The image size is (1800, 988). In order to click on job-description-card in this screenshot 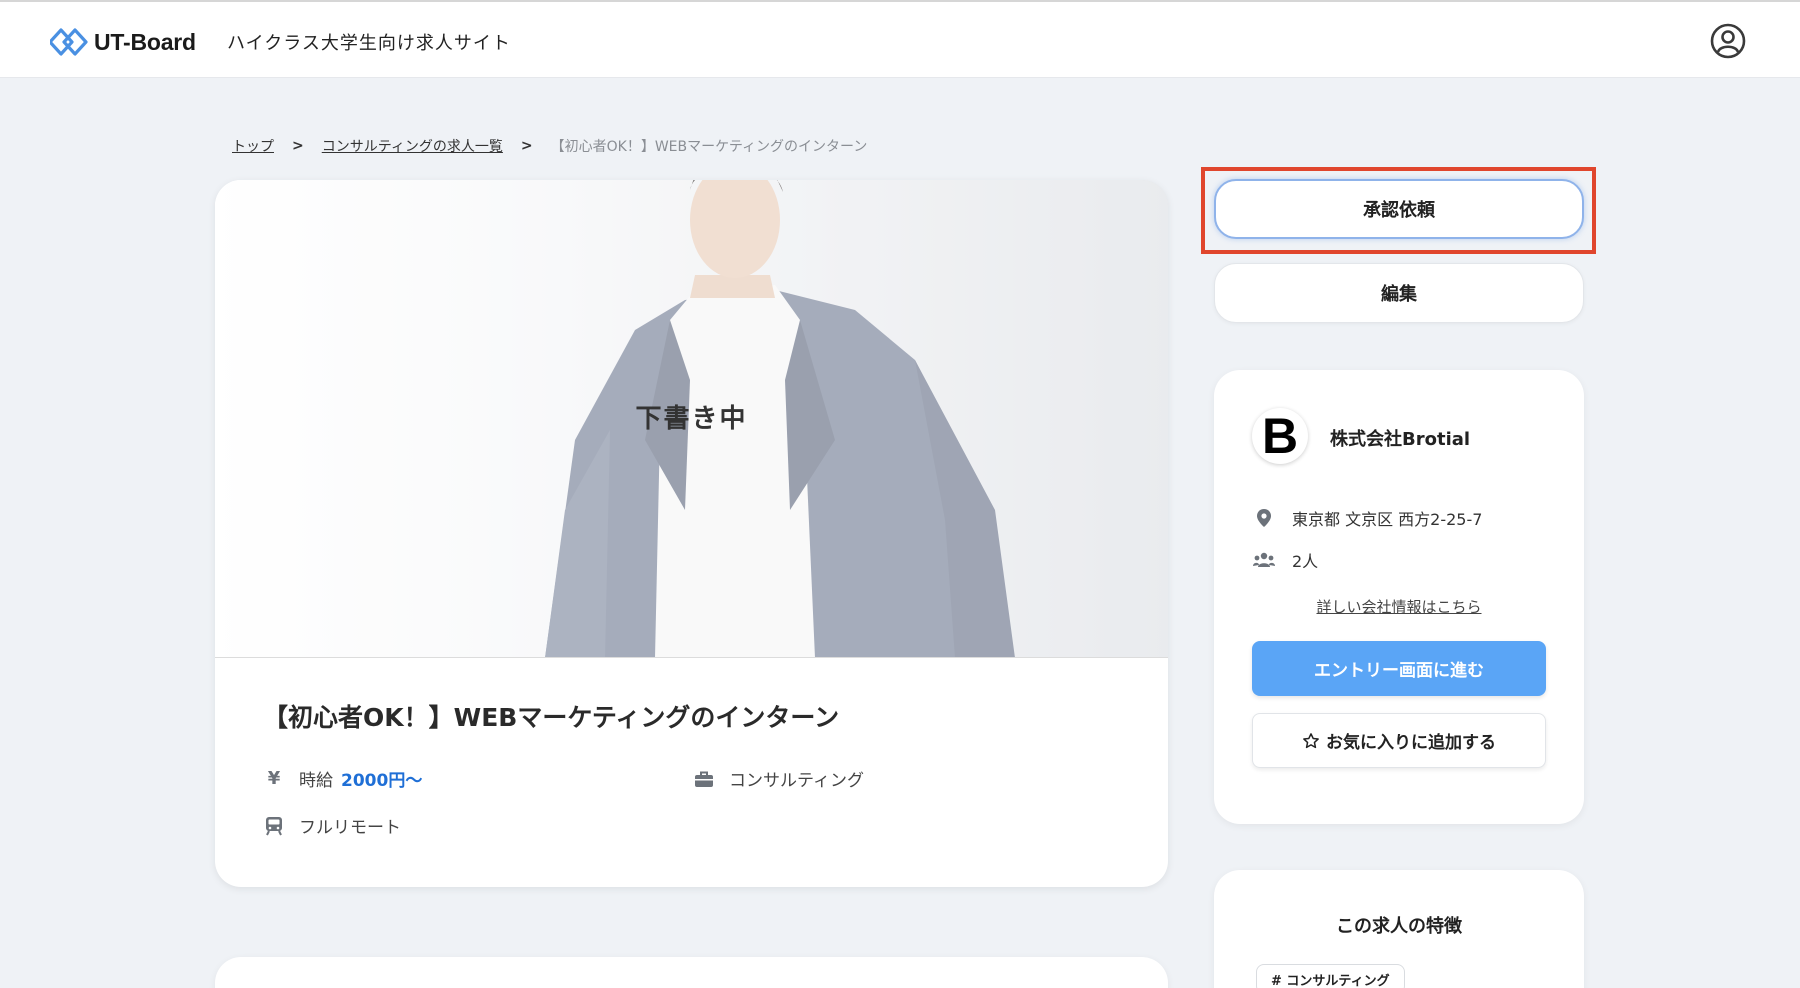, I will do `click(691, 972)`.